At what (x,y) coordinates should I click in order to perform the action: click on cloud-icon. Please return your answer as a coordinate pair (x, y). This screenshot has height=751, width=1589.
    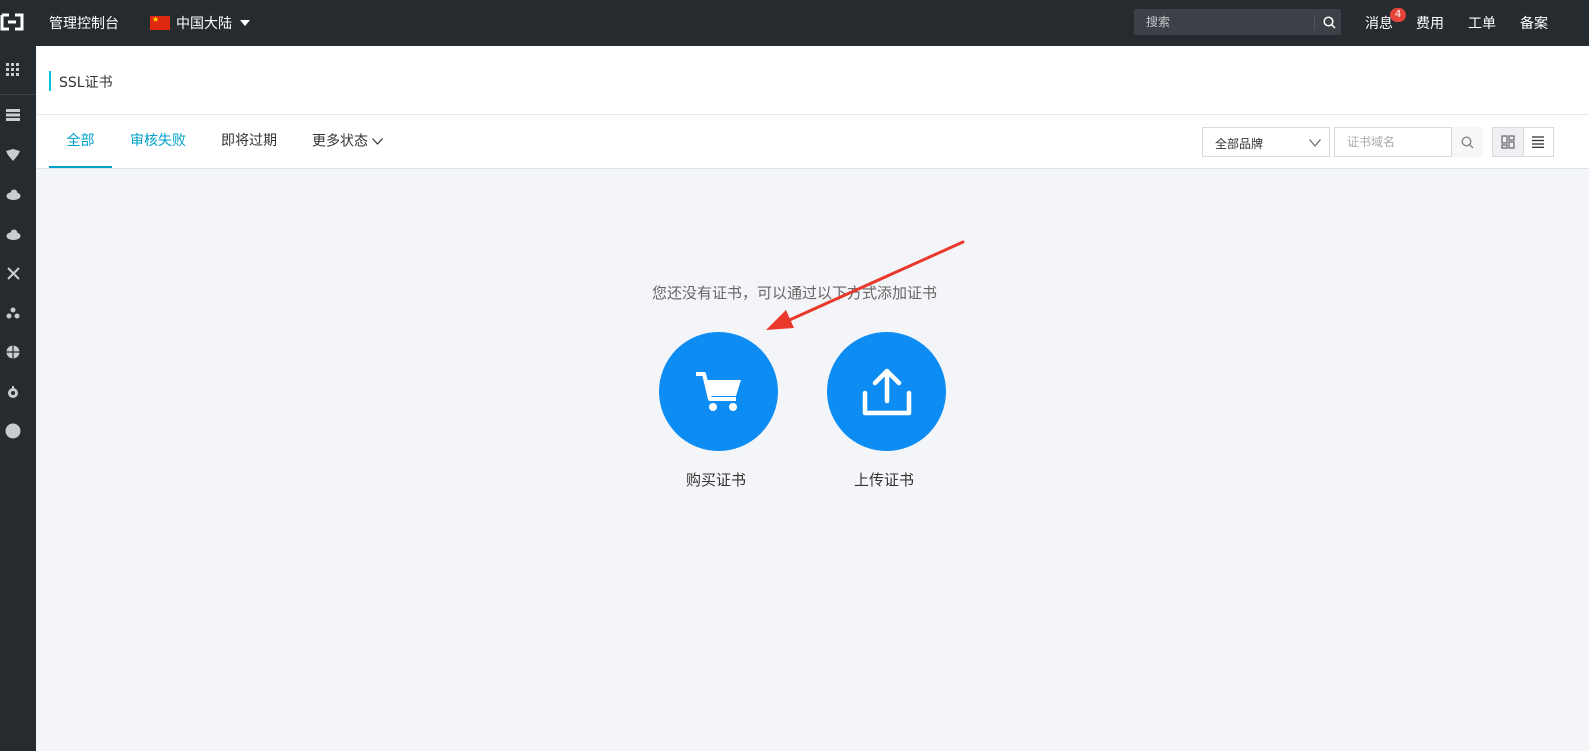
    Looking at the image, I should click on (13, 194).